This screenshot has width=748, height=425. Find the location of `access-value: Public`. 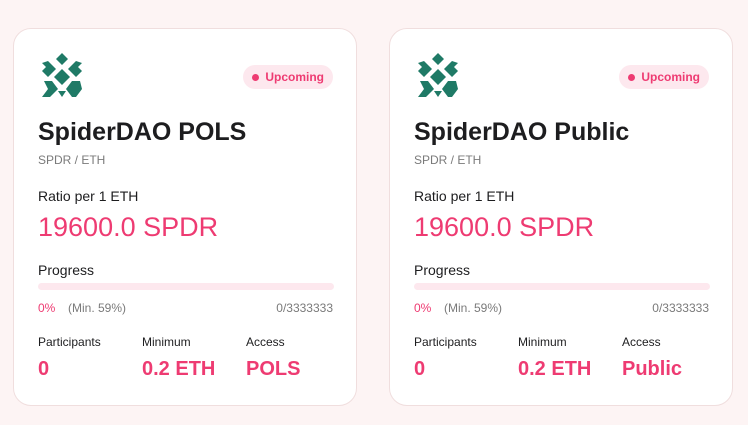

access-value: Public is located at coordinates (652, 369).